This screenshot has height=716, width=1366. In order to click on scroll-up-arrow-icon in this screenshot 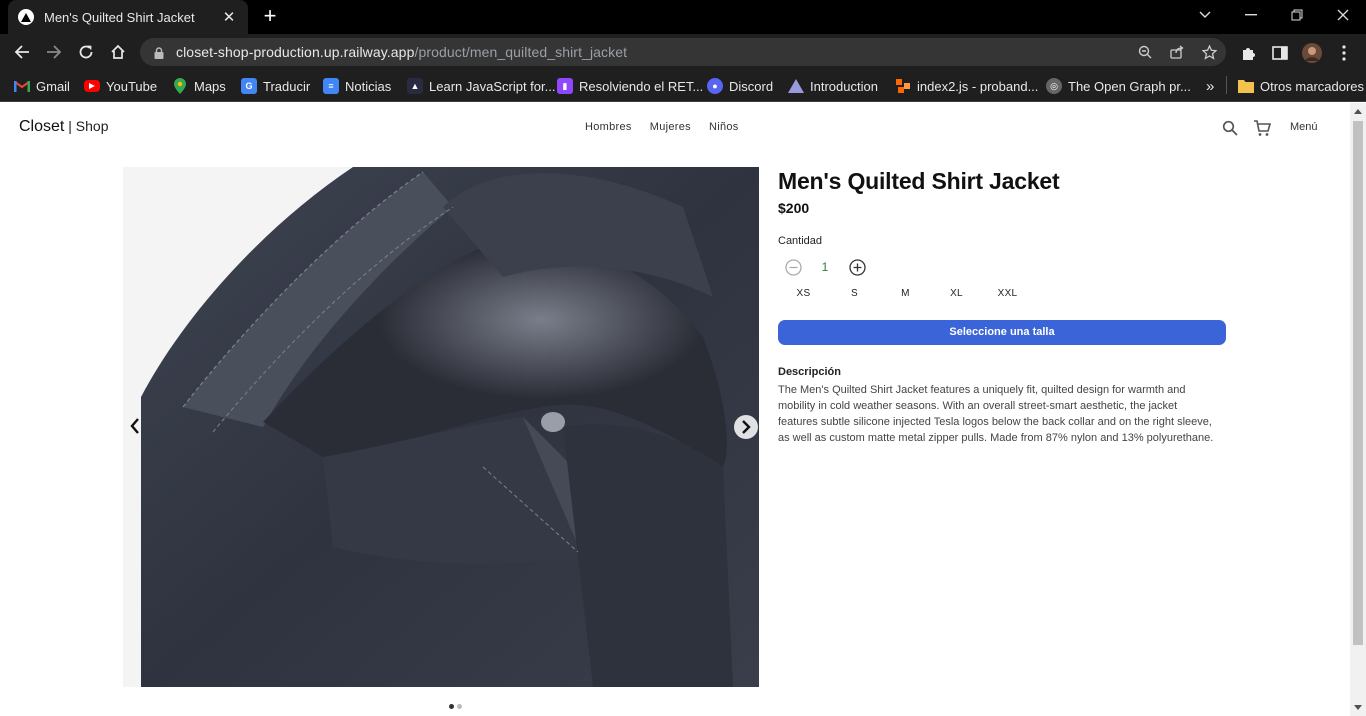, I will do `click(1358, 111)`.